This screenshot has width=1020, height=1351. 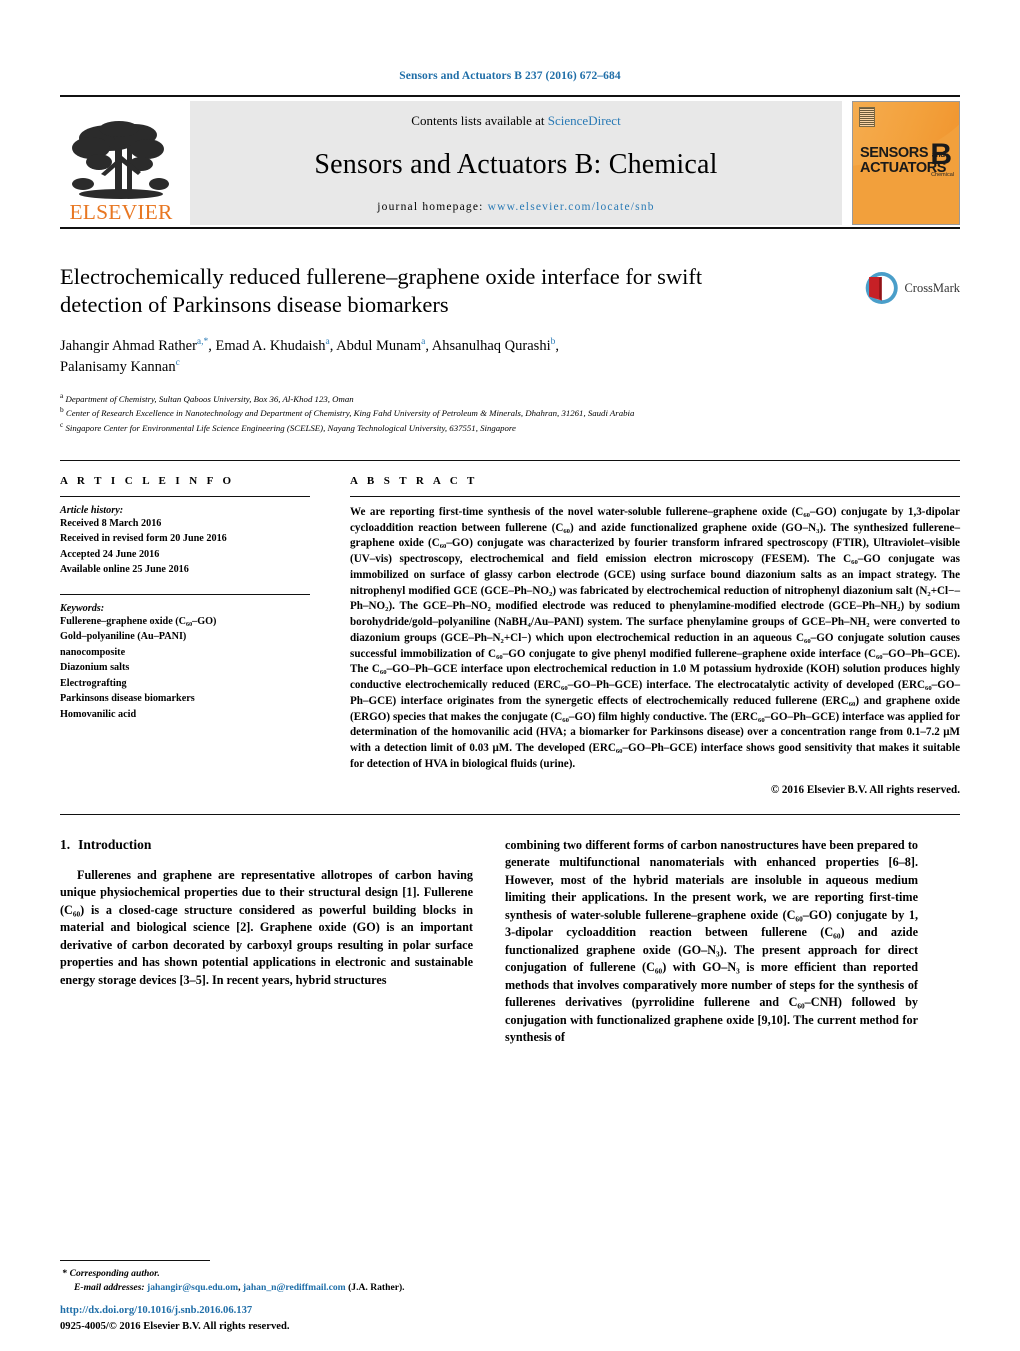 I want to click on article-info-heading: A R T I C L E I N F O, so click(x=147, y=480).